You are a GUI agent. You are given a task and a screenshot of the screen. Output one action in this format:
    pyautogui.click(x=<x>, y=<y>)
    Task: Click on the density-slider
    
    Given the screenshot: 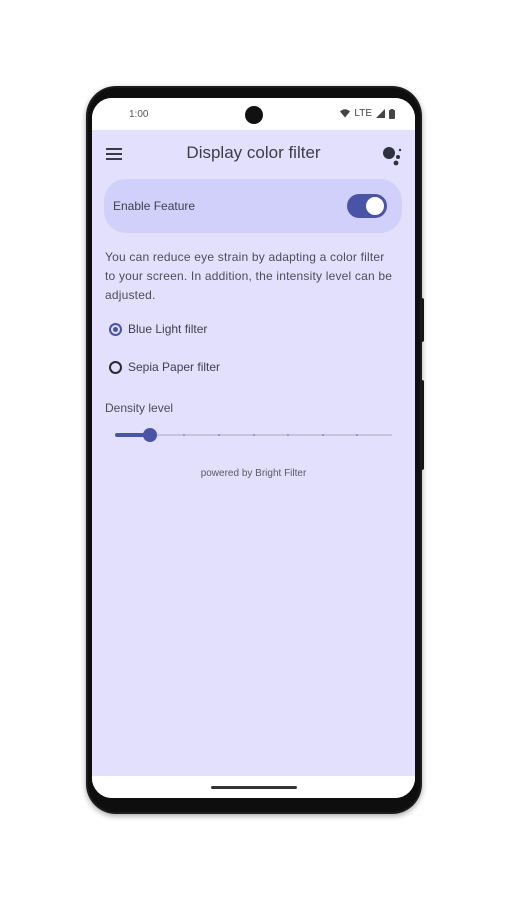 What is the action you would take?
    pyautogui.click(x=253, y=435)
    